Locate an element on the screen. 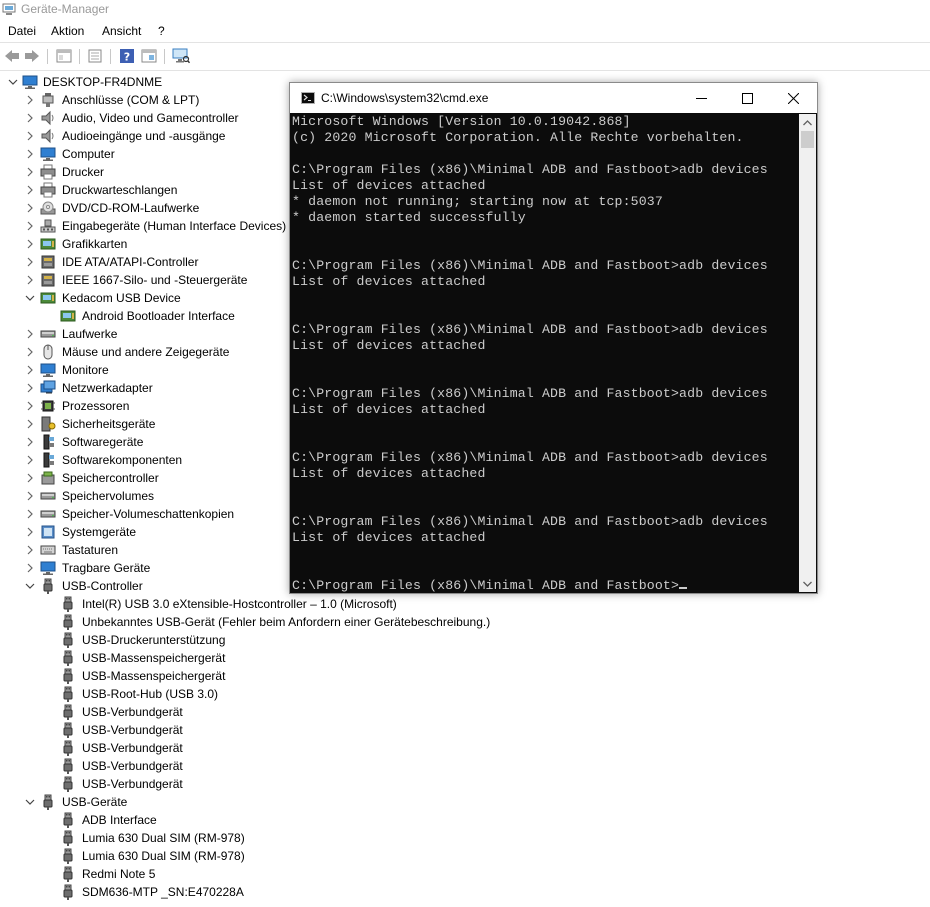  tree-category: USB-Geräte is located at coordinates (465, 802).